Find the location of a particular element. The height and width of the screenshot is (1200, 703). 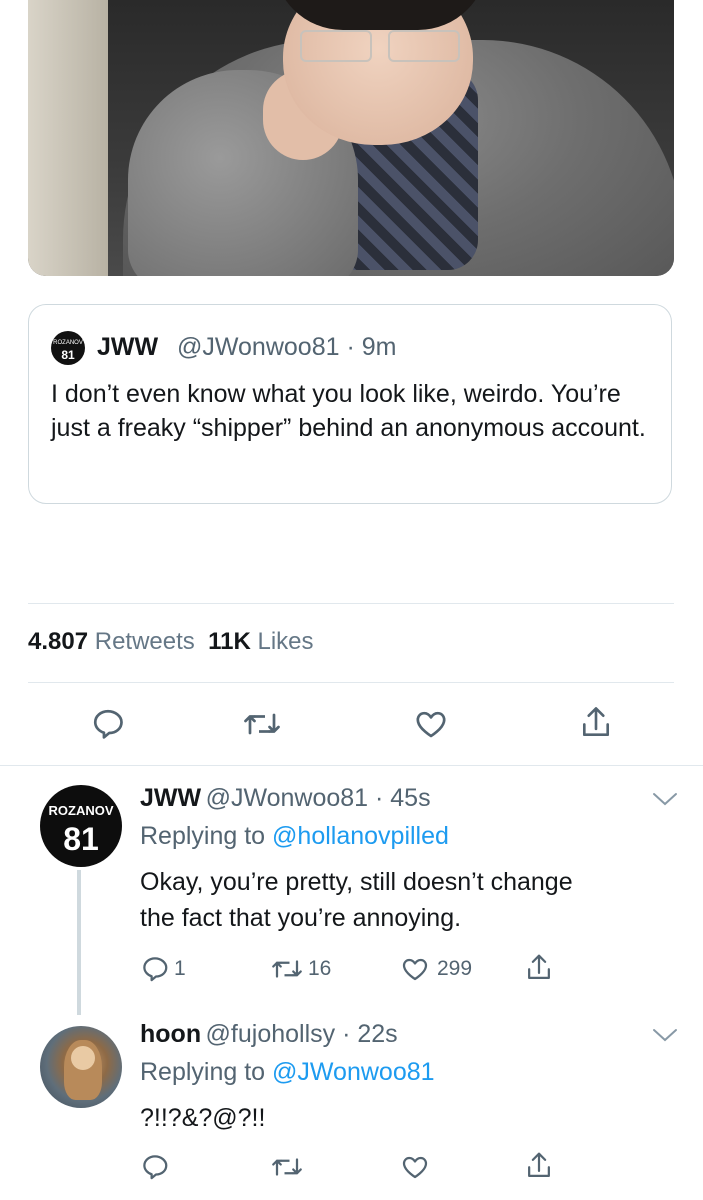

likes-count: 11K is located at coordinates (229, 641).